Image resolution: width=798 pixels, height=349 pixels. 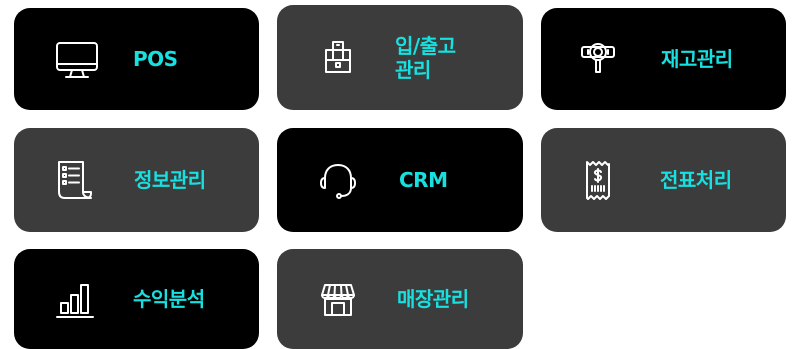 I want to click on pos-tile: POS, so click(x=136, y=59).